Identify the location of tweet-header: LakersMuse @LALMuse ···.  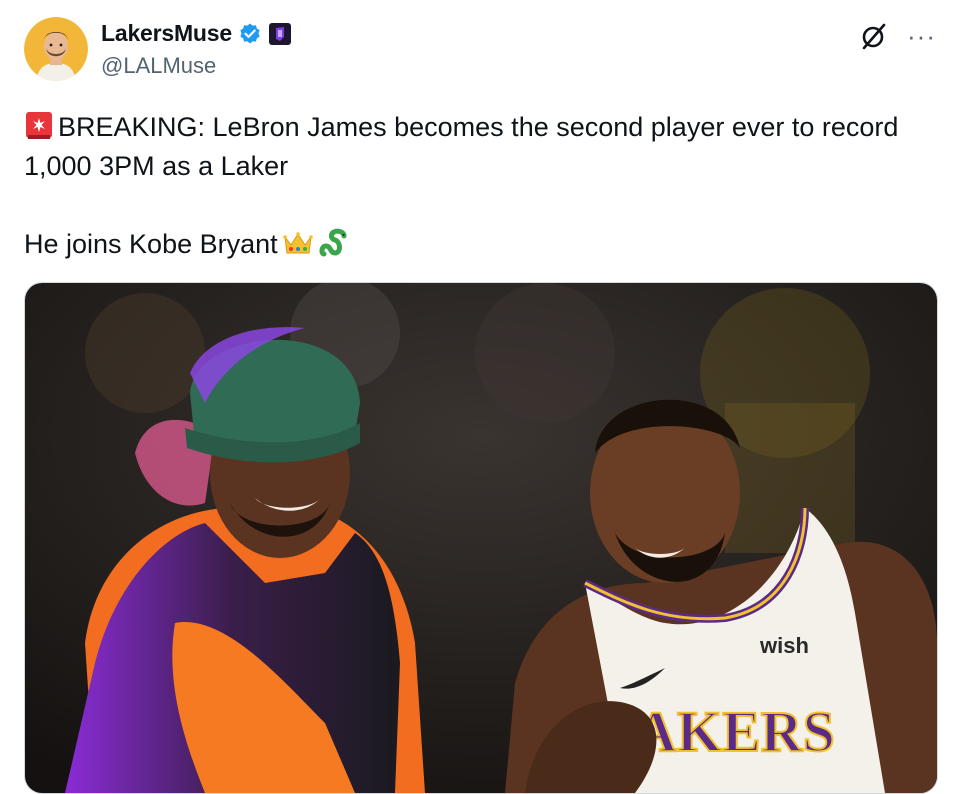
(480, 49).